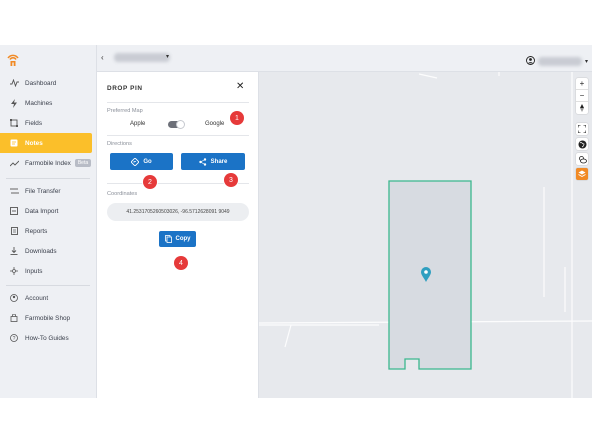  Describe the element at coordinates (41, 83) in the screenshot. I see `sidebar-item-label: Dashboard` at that location.